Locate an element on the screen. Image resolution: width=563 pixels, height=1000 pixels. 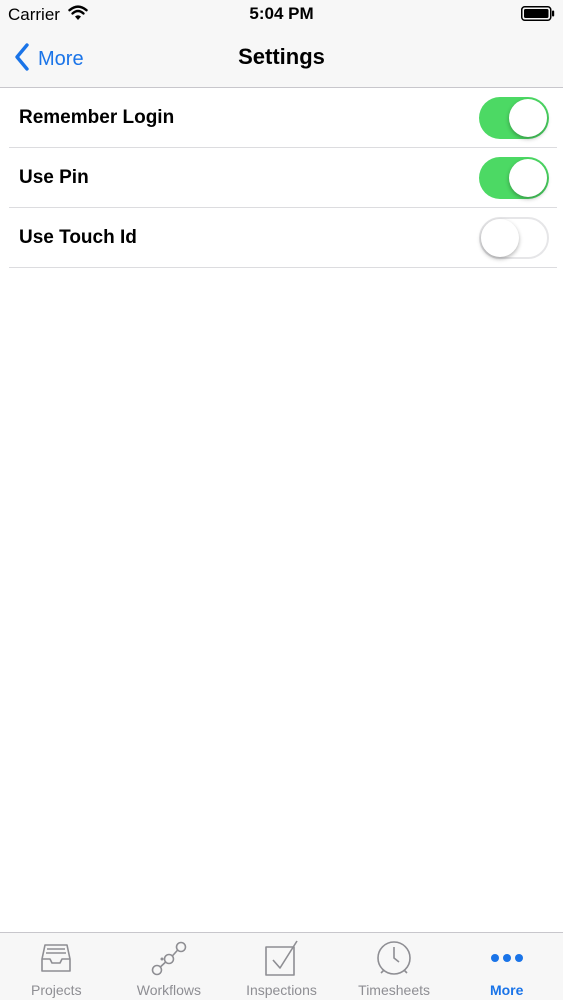
status-bar: Carrier 5:04 PM is located at coordinates (281, 15).